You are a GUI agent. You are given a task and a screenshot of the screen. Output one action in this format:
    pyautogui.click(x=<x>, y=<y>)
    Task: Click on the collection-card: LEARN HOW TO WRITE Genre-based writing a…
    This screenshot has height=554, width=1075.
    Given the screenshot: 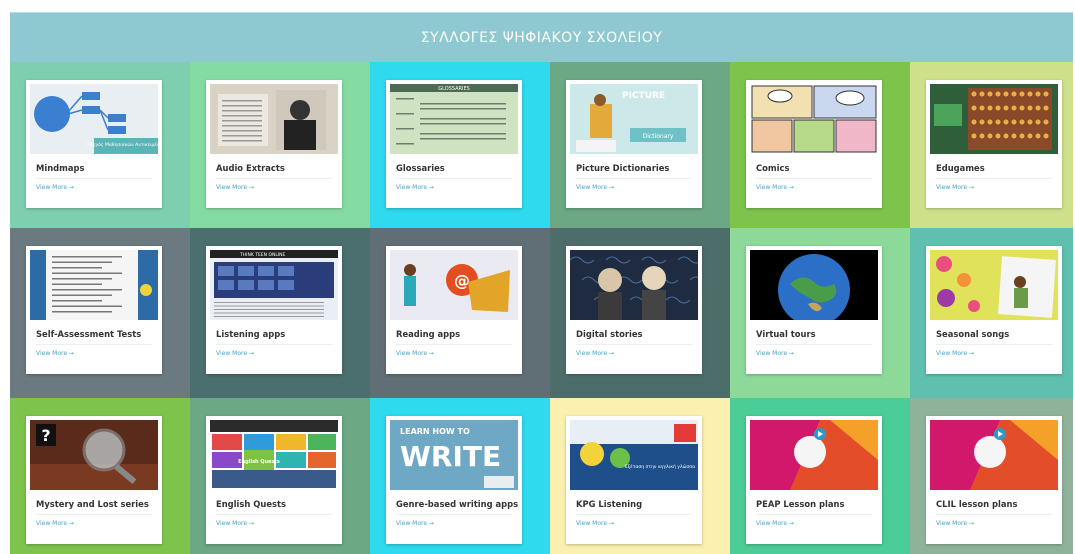 What is the action you would take?
    pyautogui.click(x=454, y=480)
    